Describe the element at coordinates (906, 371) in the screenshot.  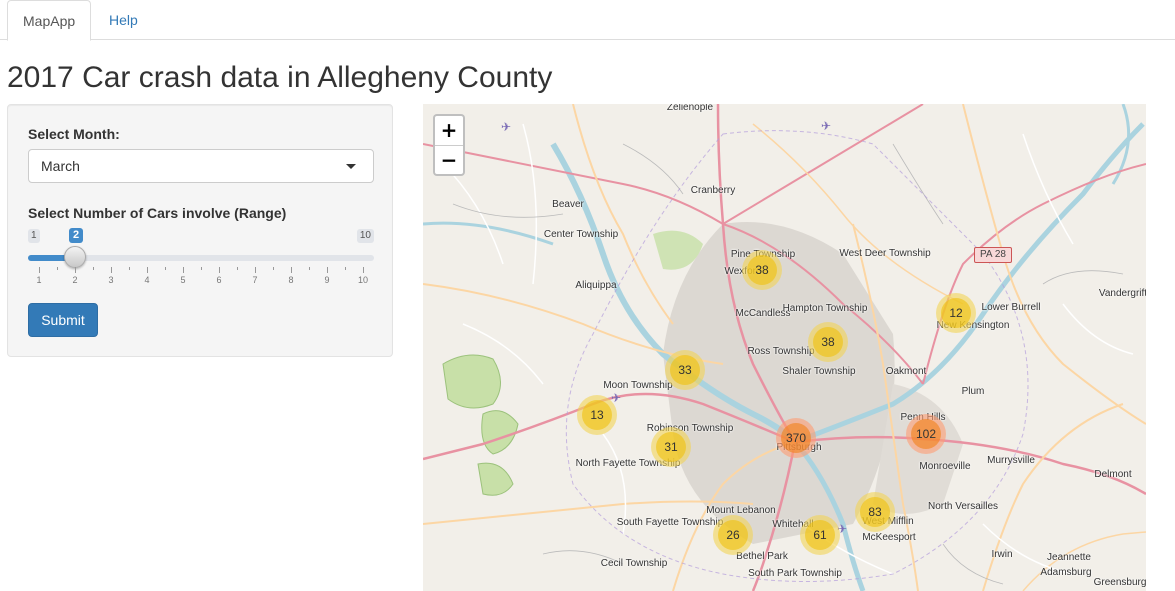
I see `place-label: Oakmont` at that location.